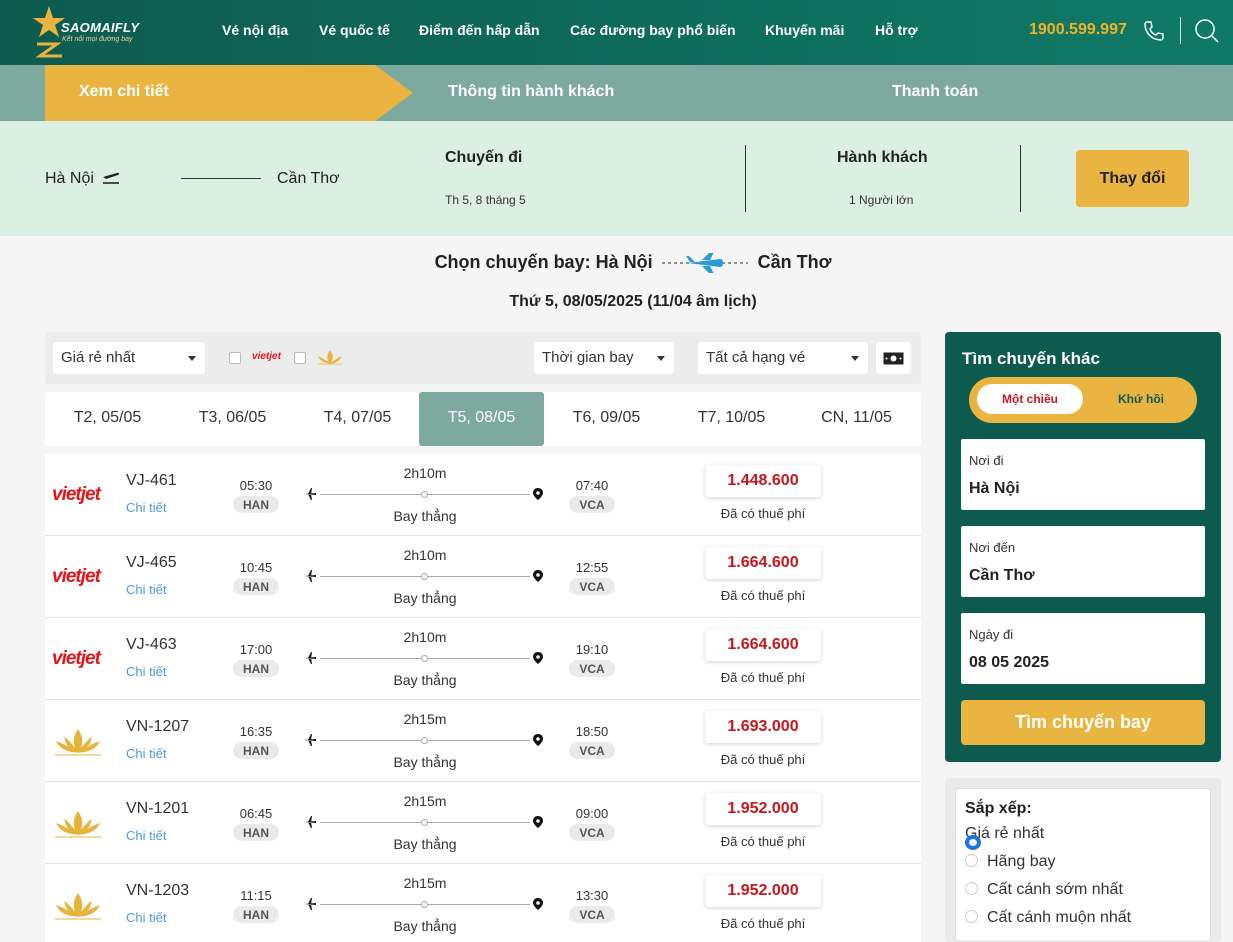 Image resolution: width=1233 pixels, height=942 pixels. What do you see at coordinates (763, 481) in the screenshot?
I see `flight-price: 1.448.600` at bounding box center [763, 481].